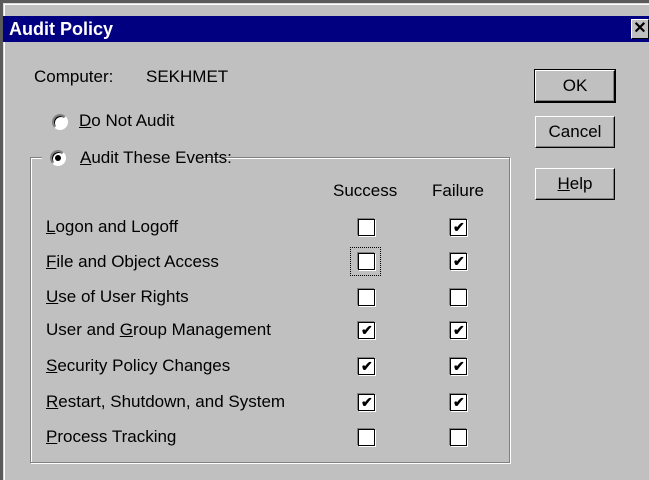  What do you see at coordinates (74, 76) in the screenshot?
I see `computer-label: Computer:` at bounding box center [74, 76].